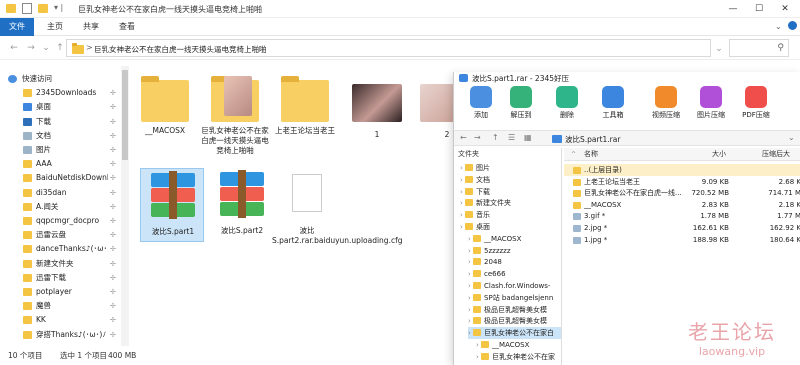 Image resolution: width=800 pixels, height=365 pixels. I want to click on sidebar-item-label: 穿搭Thanks♪(･ω･)ﾉ, so click(71, 334).